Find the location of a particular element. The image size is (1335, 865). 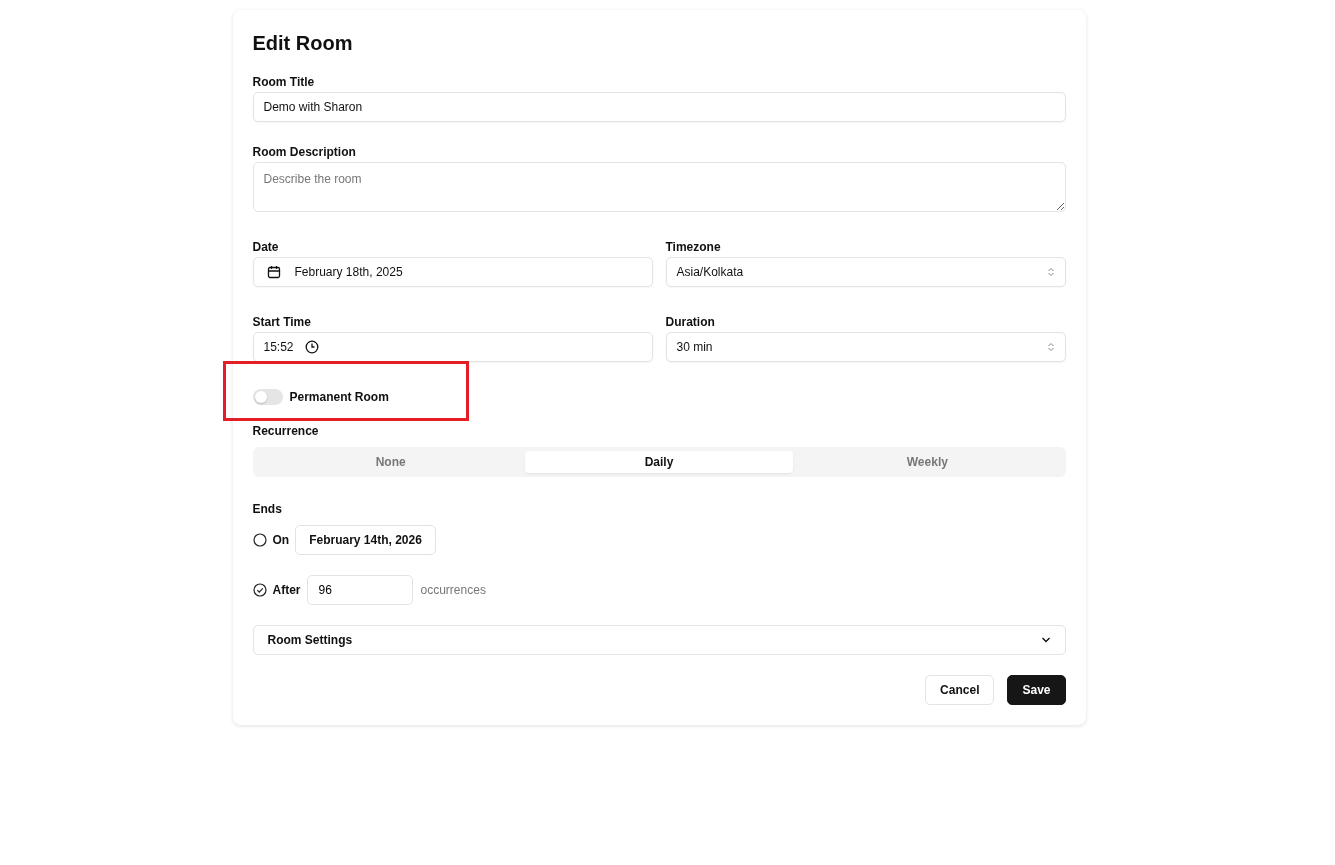

save-button: Save is located at coordinates (1036, 690).